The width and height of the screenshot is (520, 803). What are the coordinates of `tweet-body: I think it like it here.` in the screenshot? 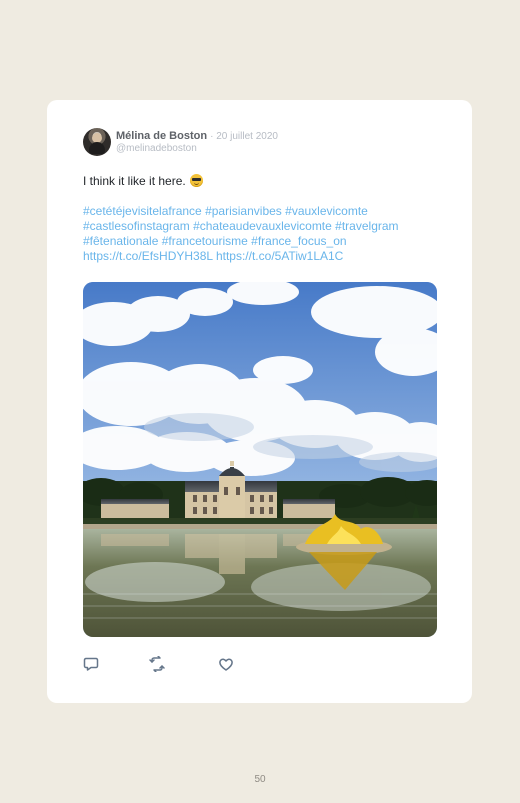 It's located at (134, 181).